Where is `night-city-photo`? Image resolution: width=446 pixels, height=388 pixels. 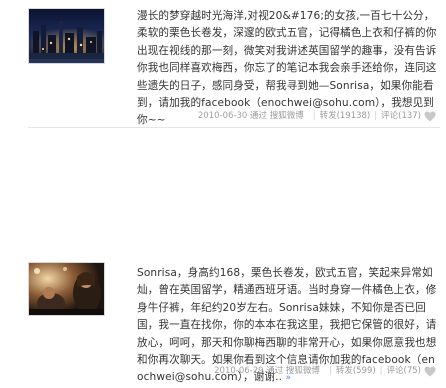
night-city-photo is located at coordinates (66, 36).